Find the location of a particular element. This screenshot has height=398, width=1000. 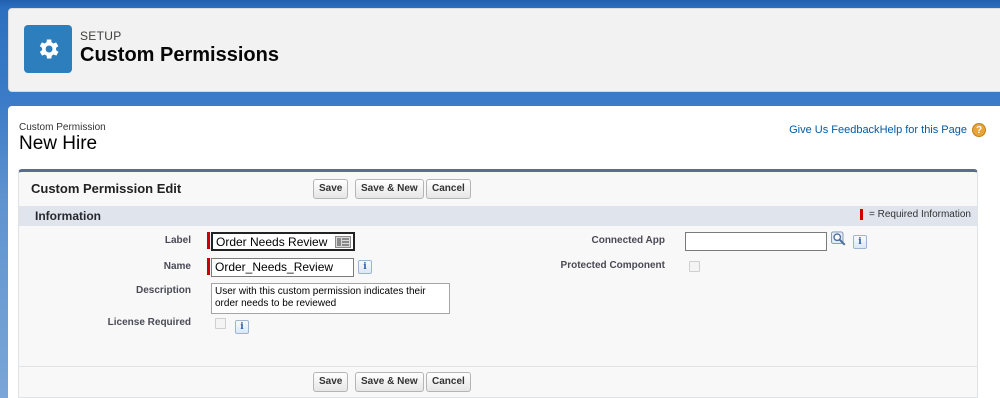

object-type-label: Custom Permission is located at coordinates (62, 127).